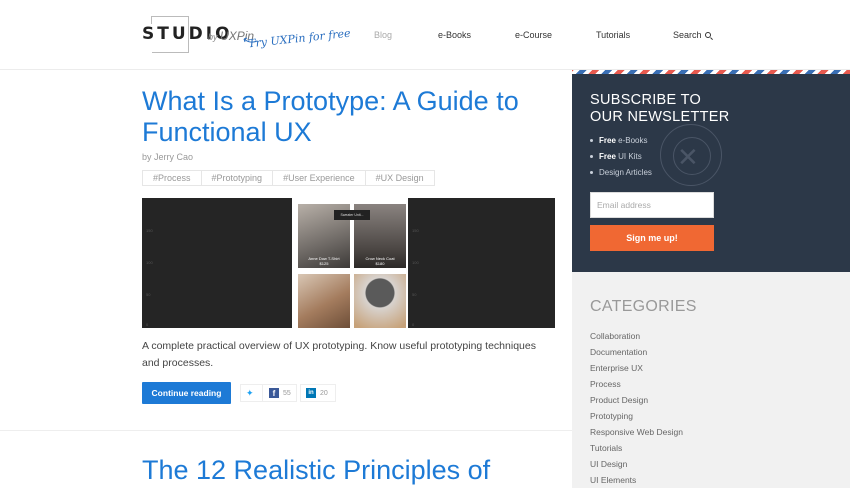 Image resolution: width=850 pixels, height=488 pixels. I want to click on benefit-item: Free UI Kits, so click(621, 160).